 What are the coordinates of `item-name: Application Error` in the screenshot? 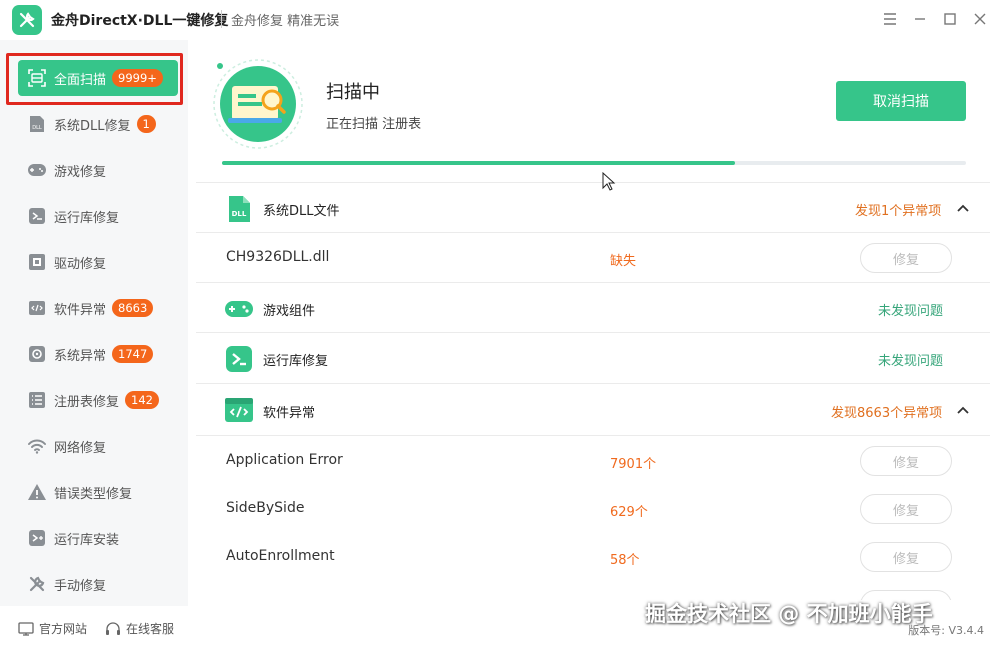 It's located at (284, 460).